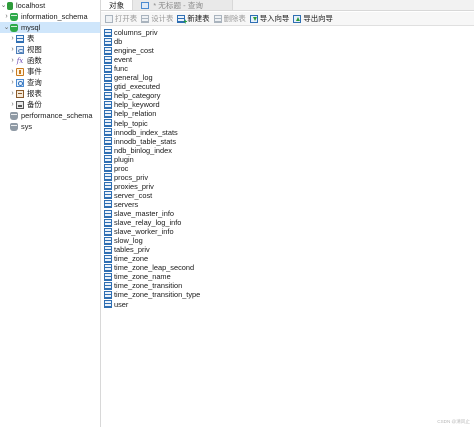 This screenshot has height=427, width=474. Describe the element at coordinates (131, 177) in the screenshot. I see `table-item-label: procs_priv` at that location.